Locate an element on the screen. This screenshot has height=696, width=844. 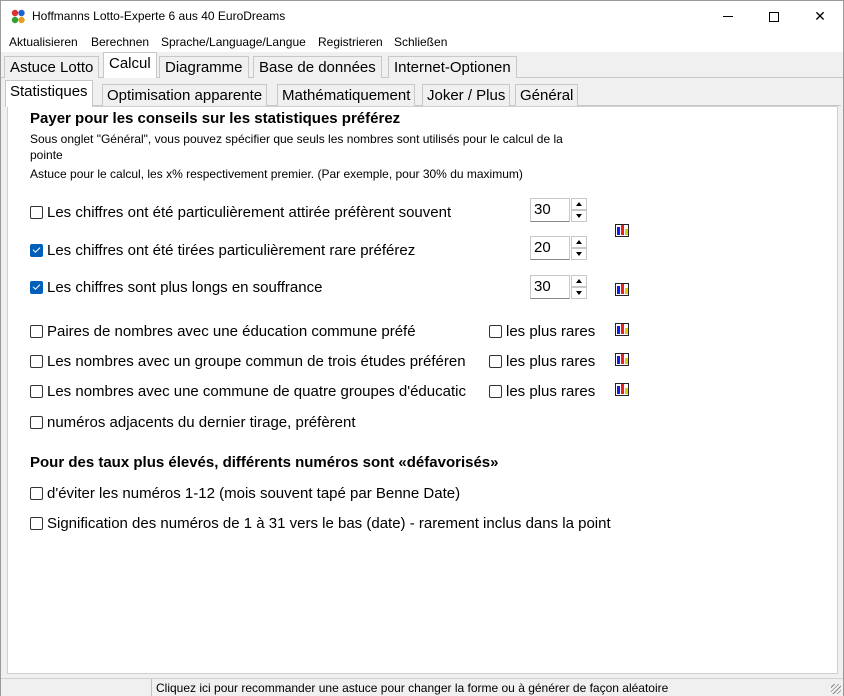
option-row-quads-rare: les plus rares is located at coordinates (542, 391).